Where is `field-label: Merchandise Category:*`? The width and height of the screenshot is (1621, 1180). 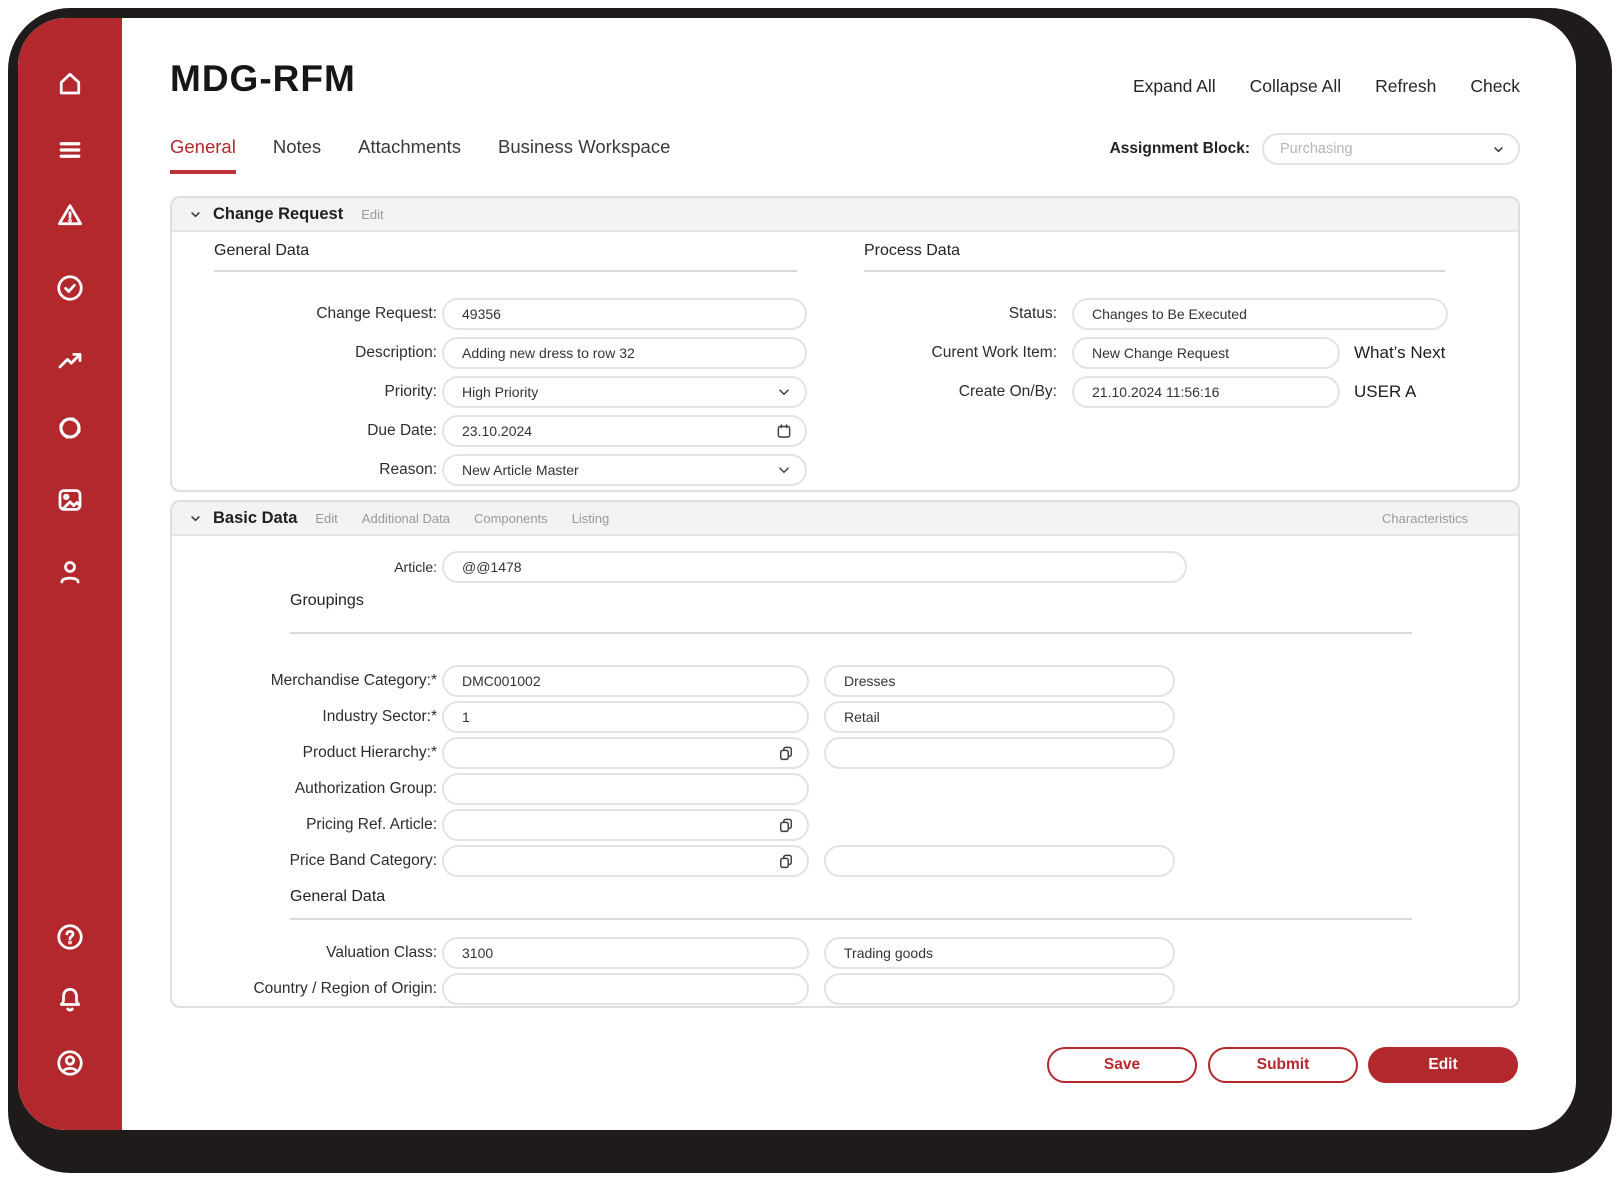 field-label: Merchandise Category:* is located at coordinates (353, 680).